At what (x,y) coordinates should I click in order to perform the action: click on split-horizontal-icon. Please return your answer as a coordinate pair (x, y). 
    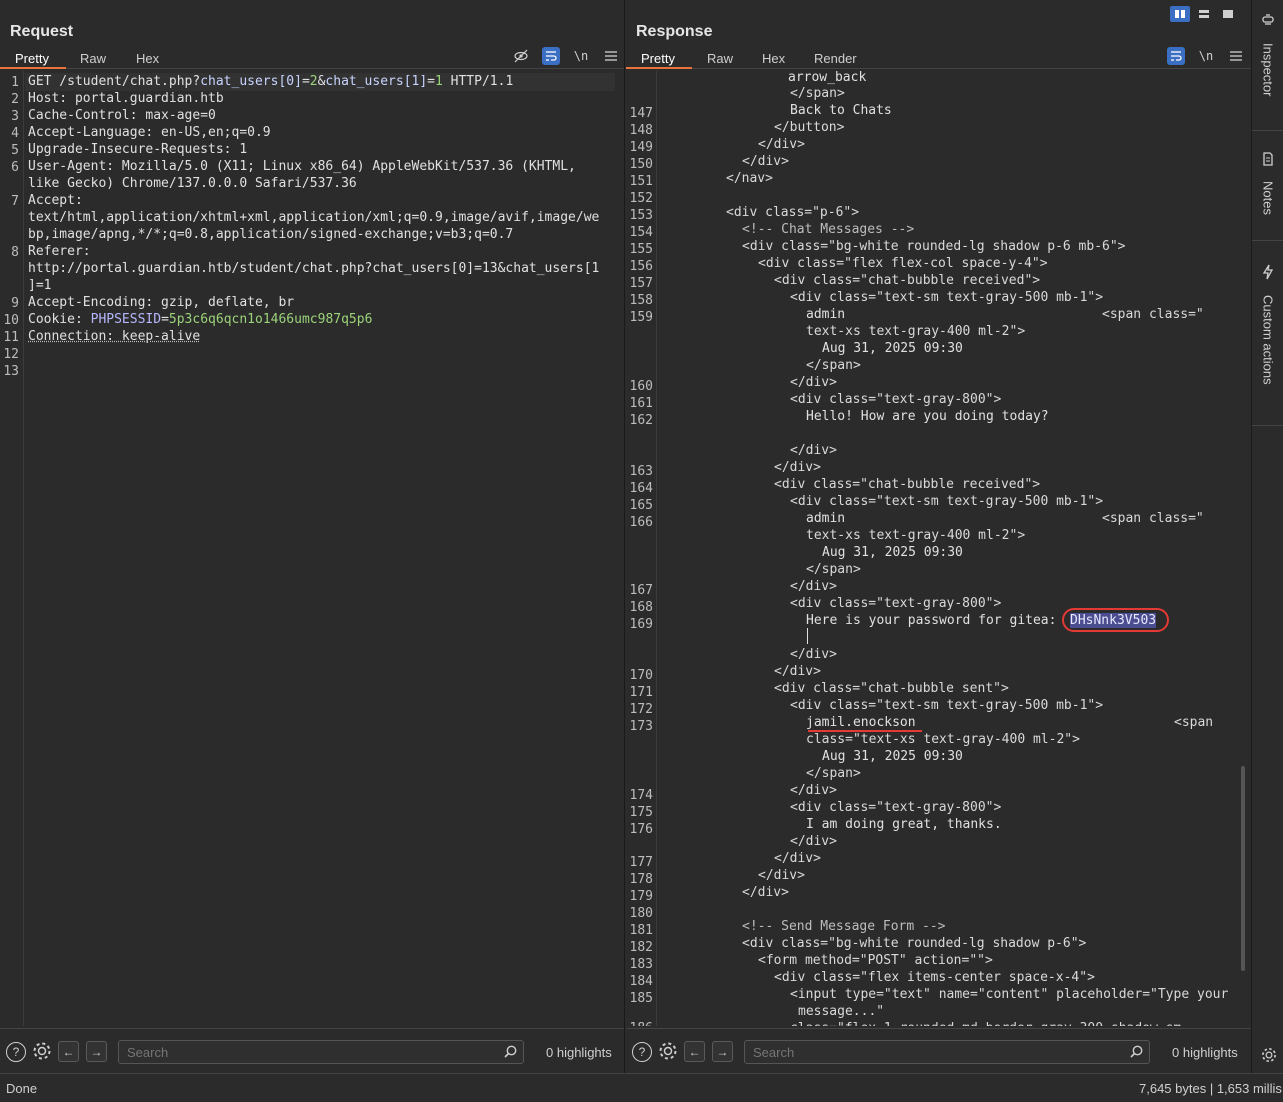
    Looking at the image, I should click on (1204, 14).